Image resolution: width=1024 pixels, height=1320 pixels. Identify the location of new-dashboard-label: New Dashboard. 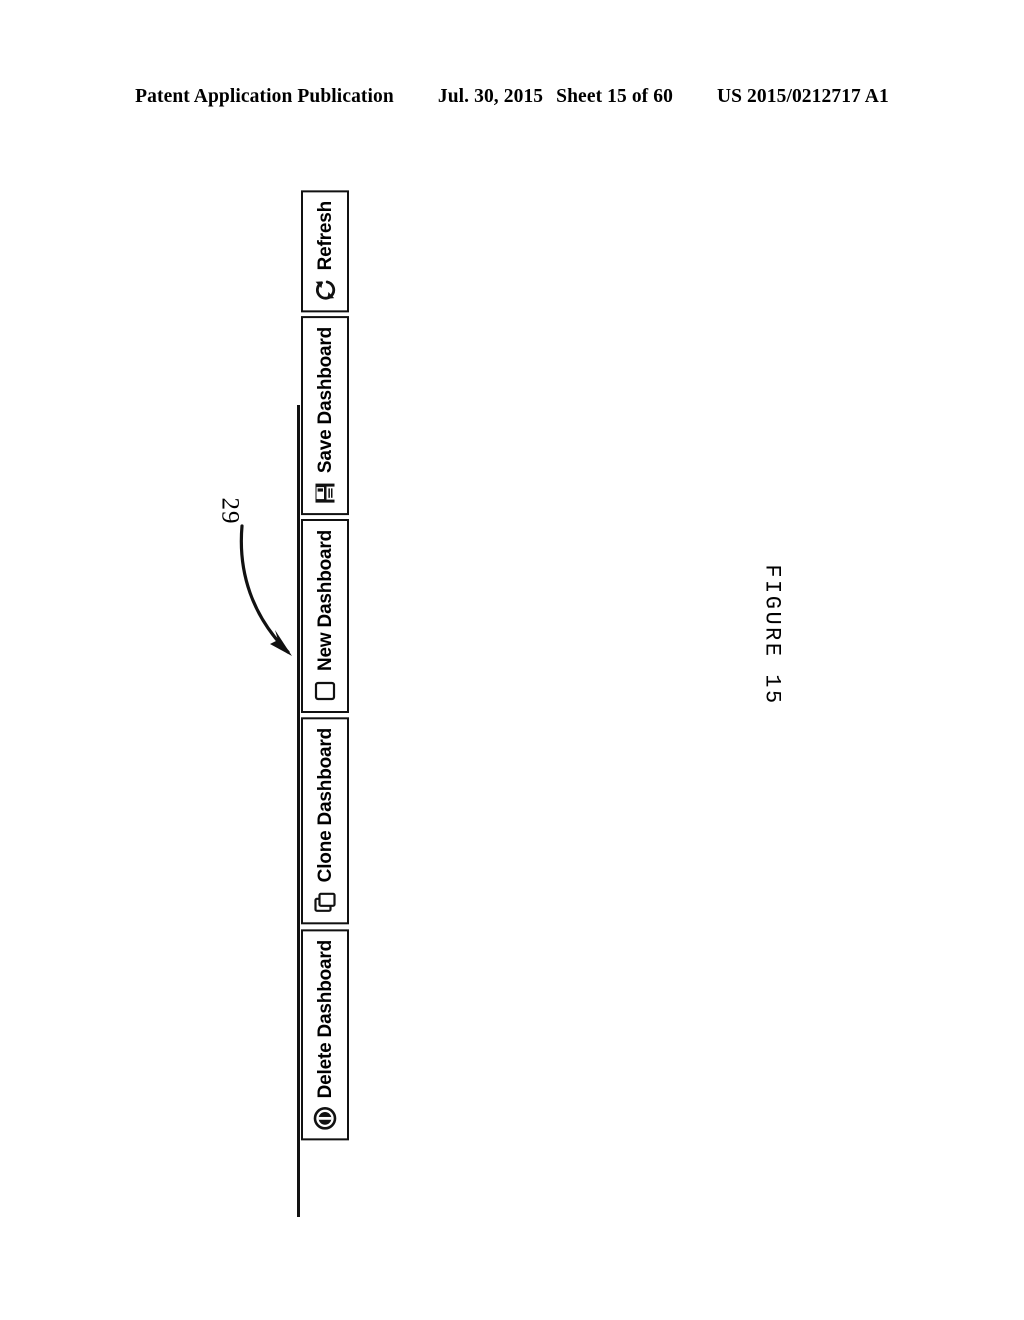
(325, 601).